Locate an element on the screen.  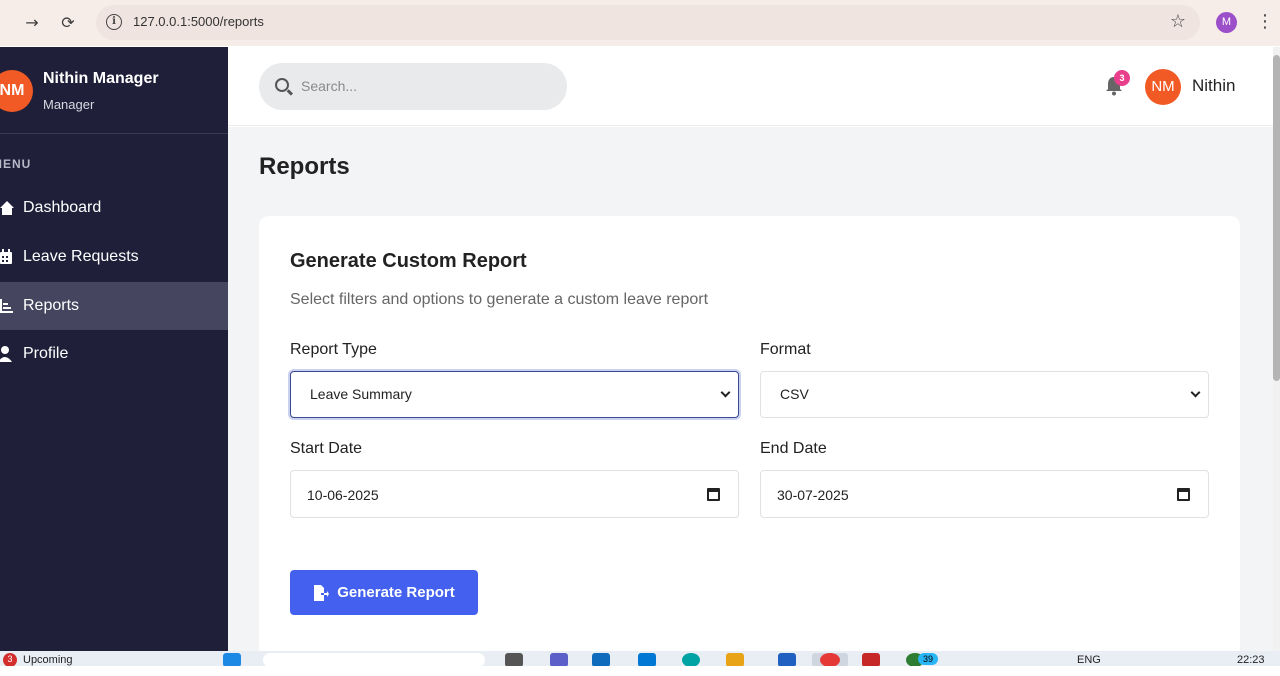
header-user-name: Nithin is located at coordinates (1213, 86).